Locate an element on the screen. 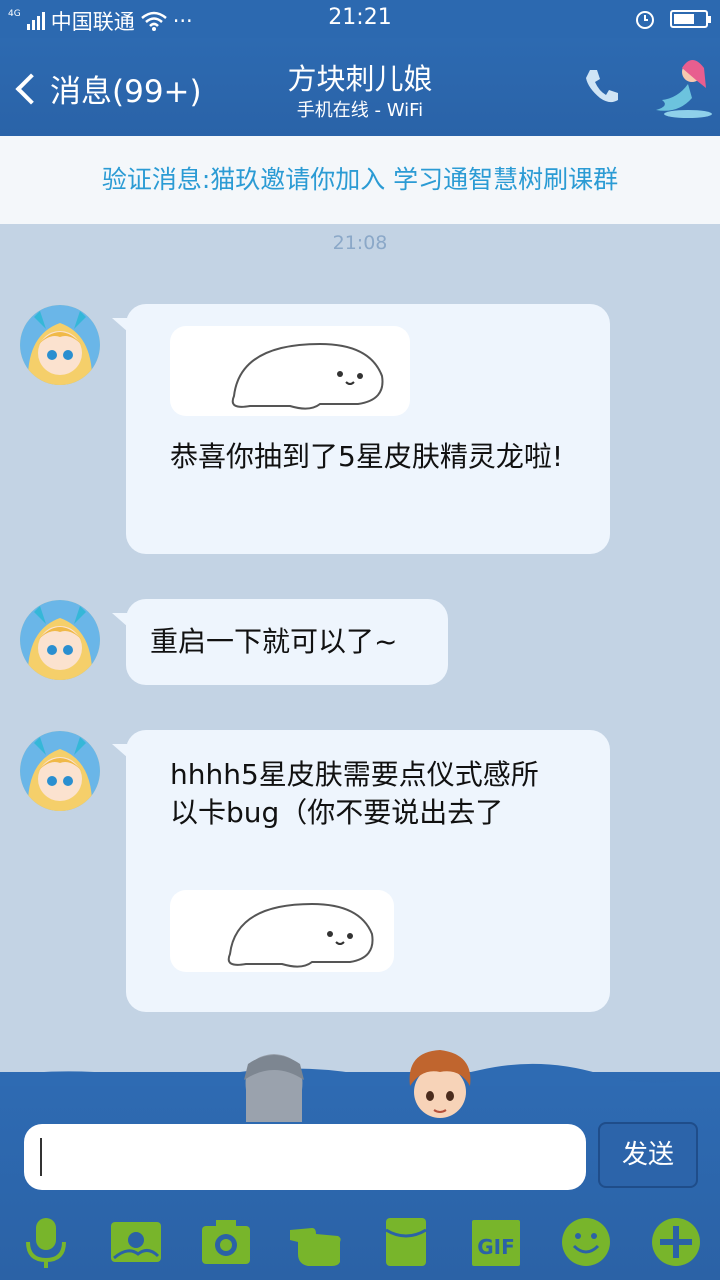 This screenshot has height=1280, width=720. status-right is located at coordinates (672, 19).